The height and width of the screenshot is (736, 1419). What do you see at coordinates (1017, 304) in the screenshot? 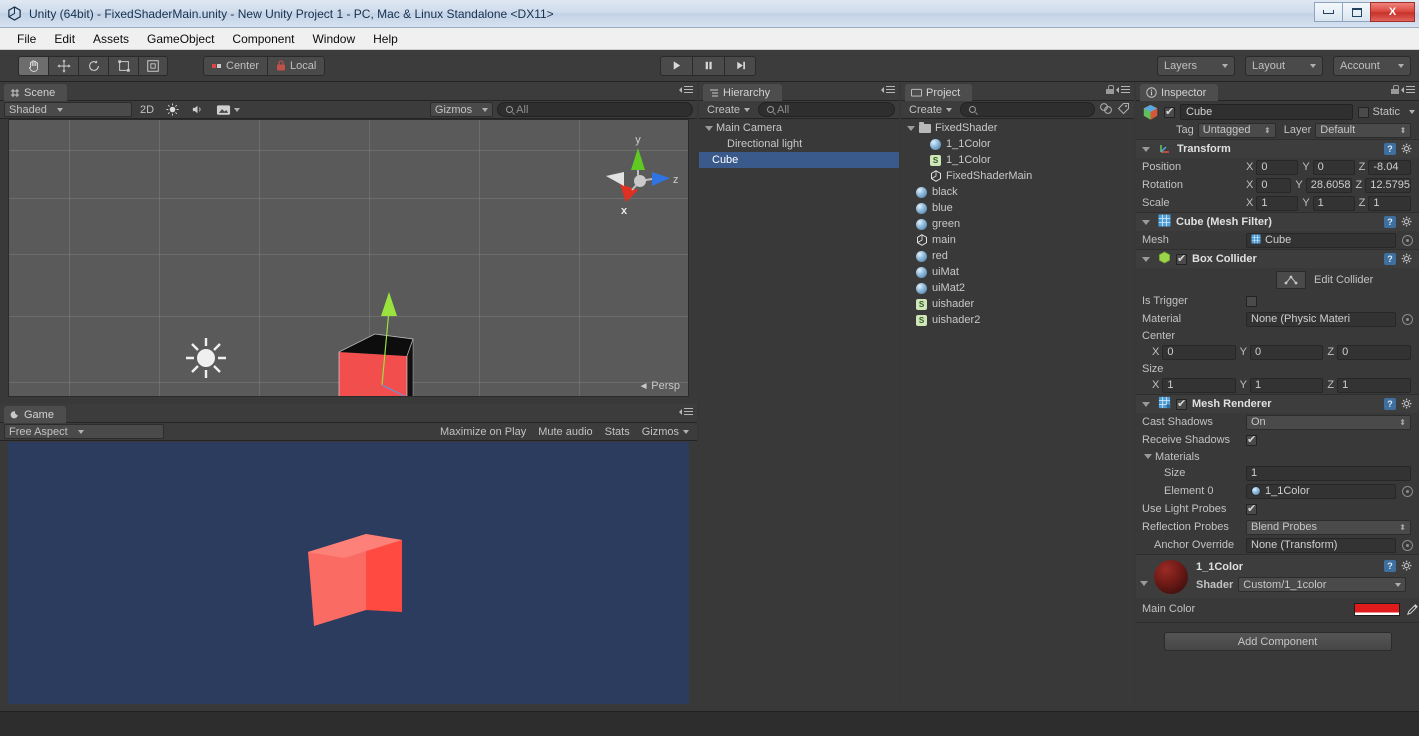
I see `project-item-shader-uishader: S uishader` at bounding box center [1017, 304].